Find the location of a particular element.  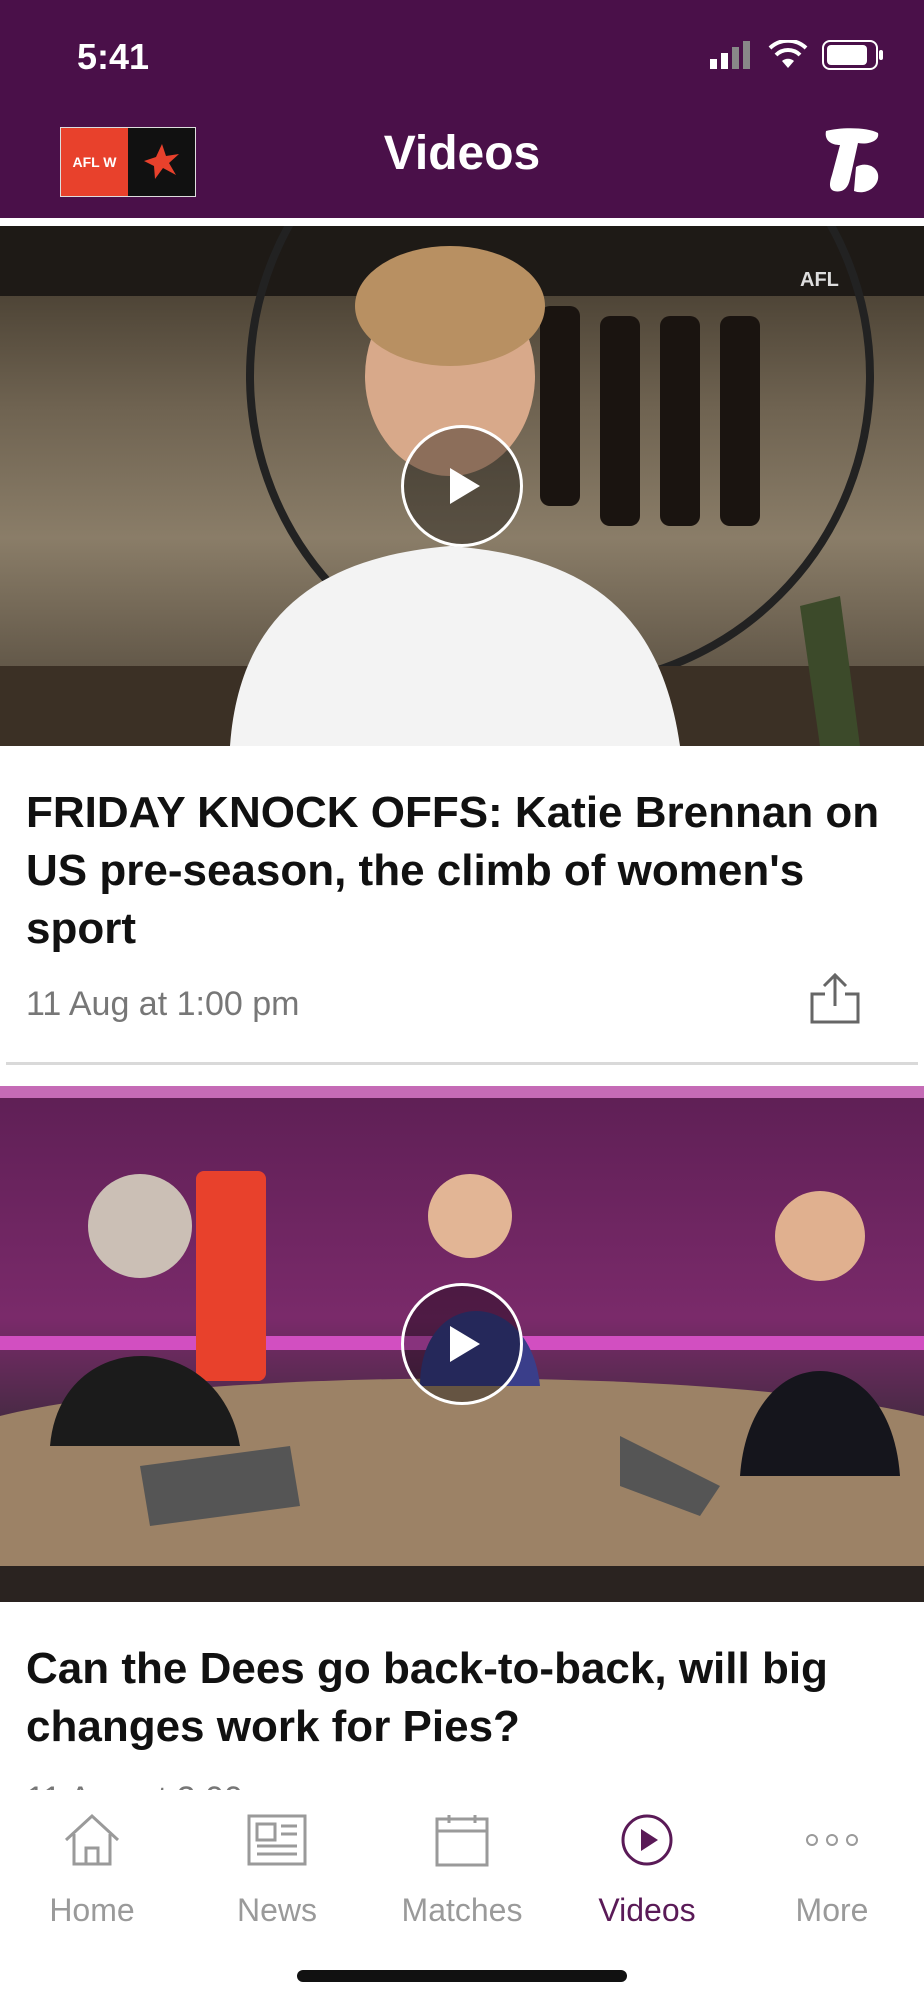

more-dots-icon is located at coordinates (832, 1840).